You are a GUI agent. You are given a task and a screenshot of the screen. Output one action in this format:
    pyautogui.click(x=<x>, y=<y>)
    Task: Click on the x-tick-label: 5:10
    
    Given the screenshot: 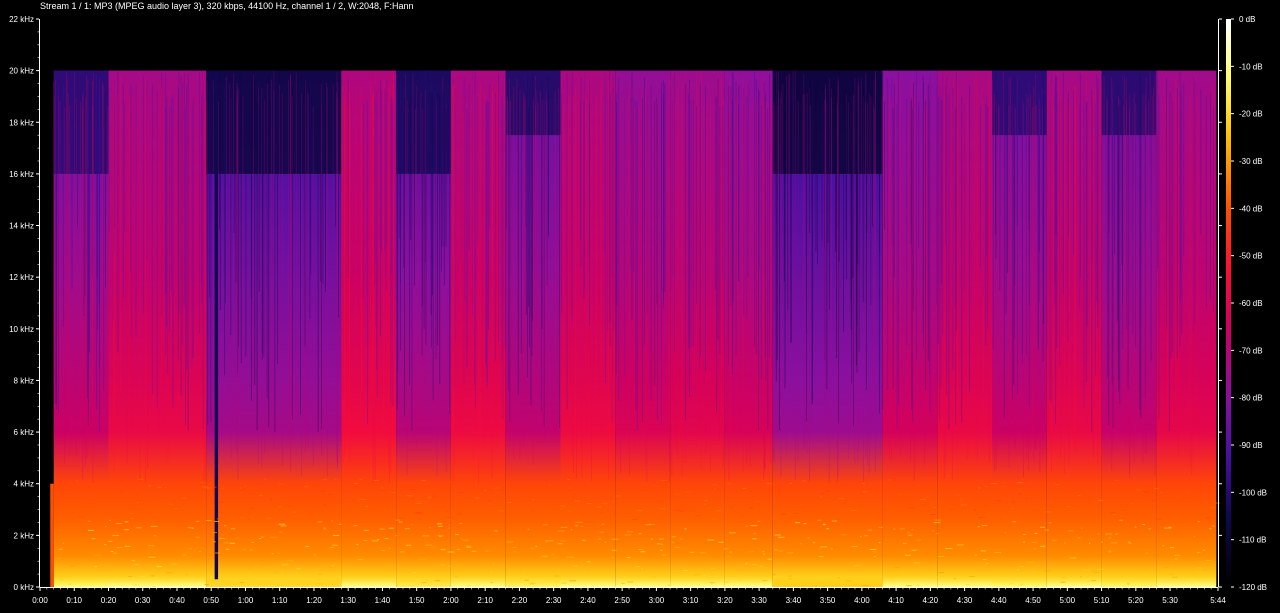 What is the action you would take?
    pyautogui.click(x=1102, y=600)
    